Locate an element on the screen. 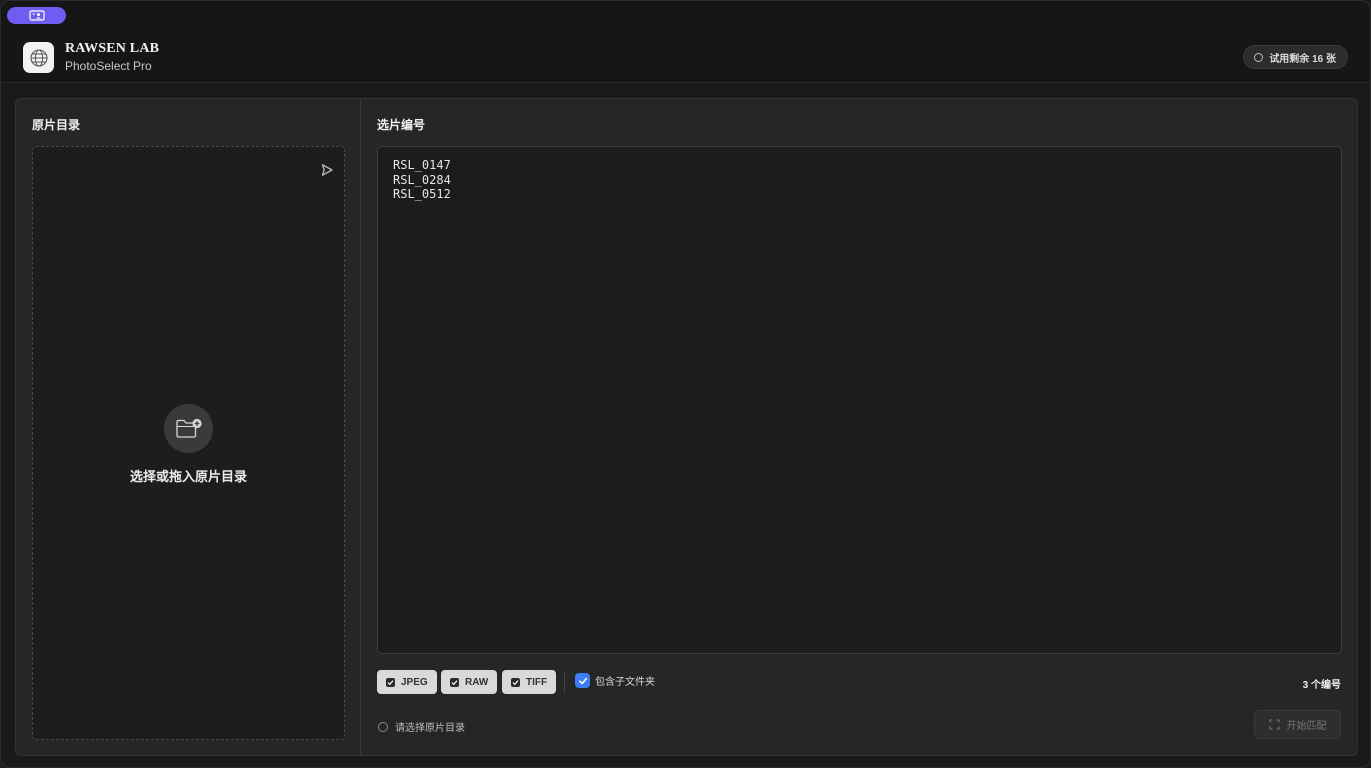  user-card-icon is located at coordinates (36, 15).